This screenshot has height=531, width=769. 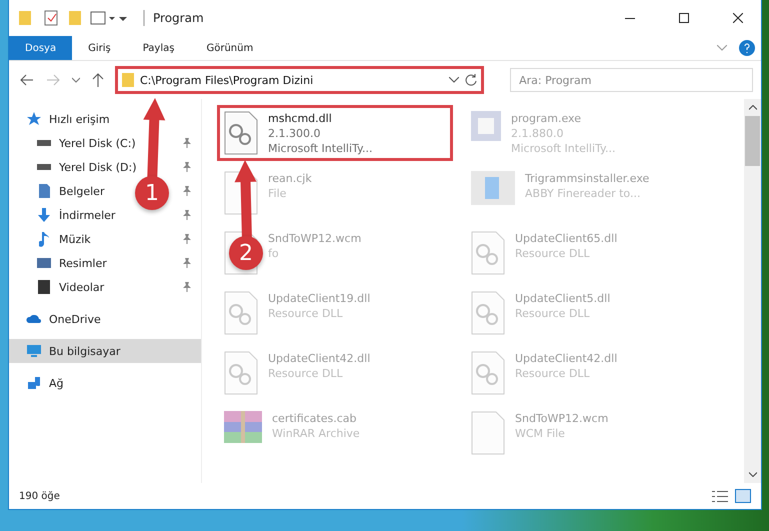 I want to click on folder-icon, so click(x=128, y=80).